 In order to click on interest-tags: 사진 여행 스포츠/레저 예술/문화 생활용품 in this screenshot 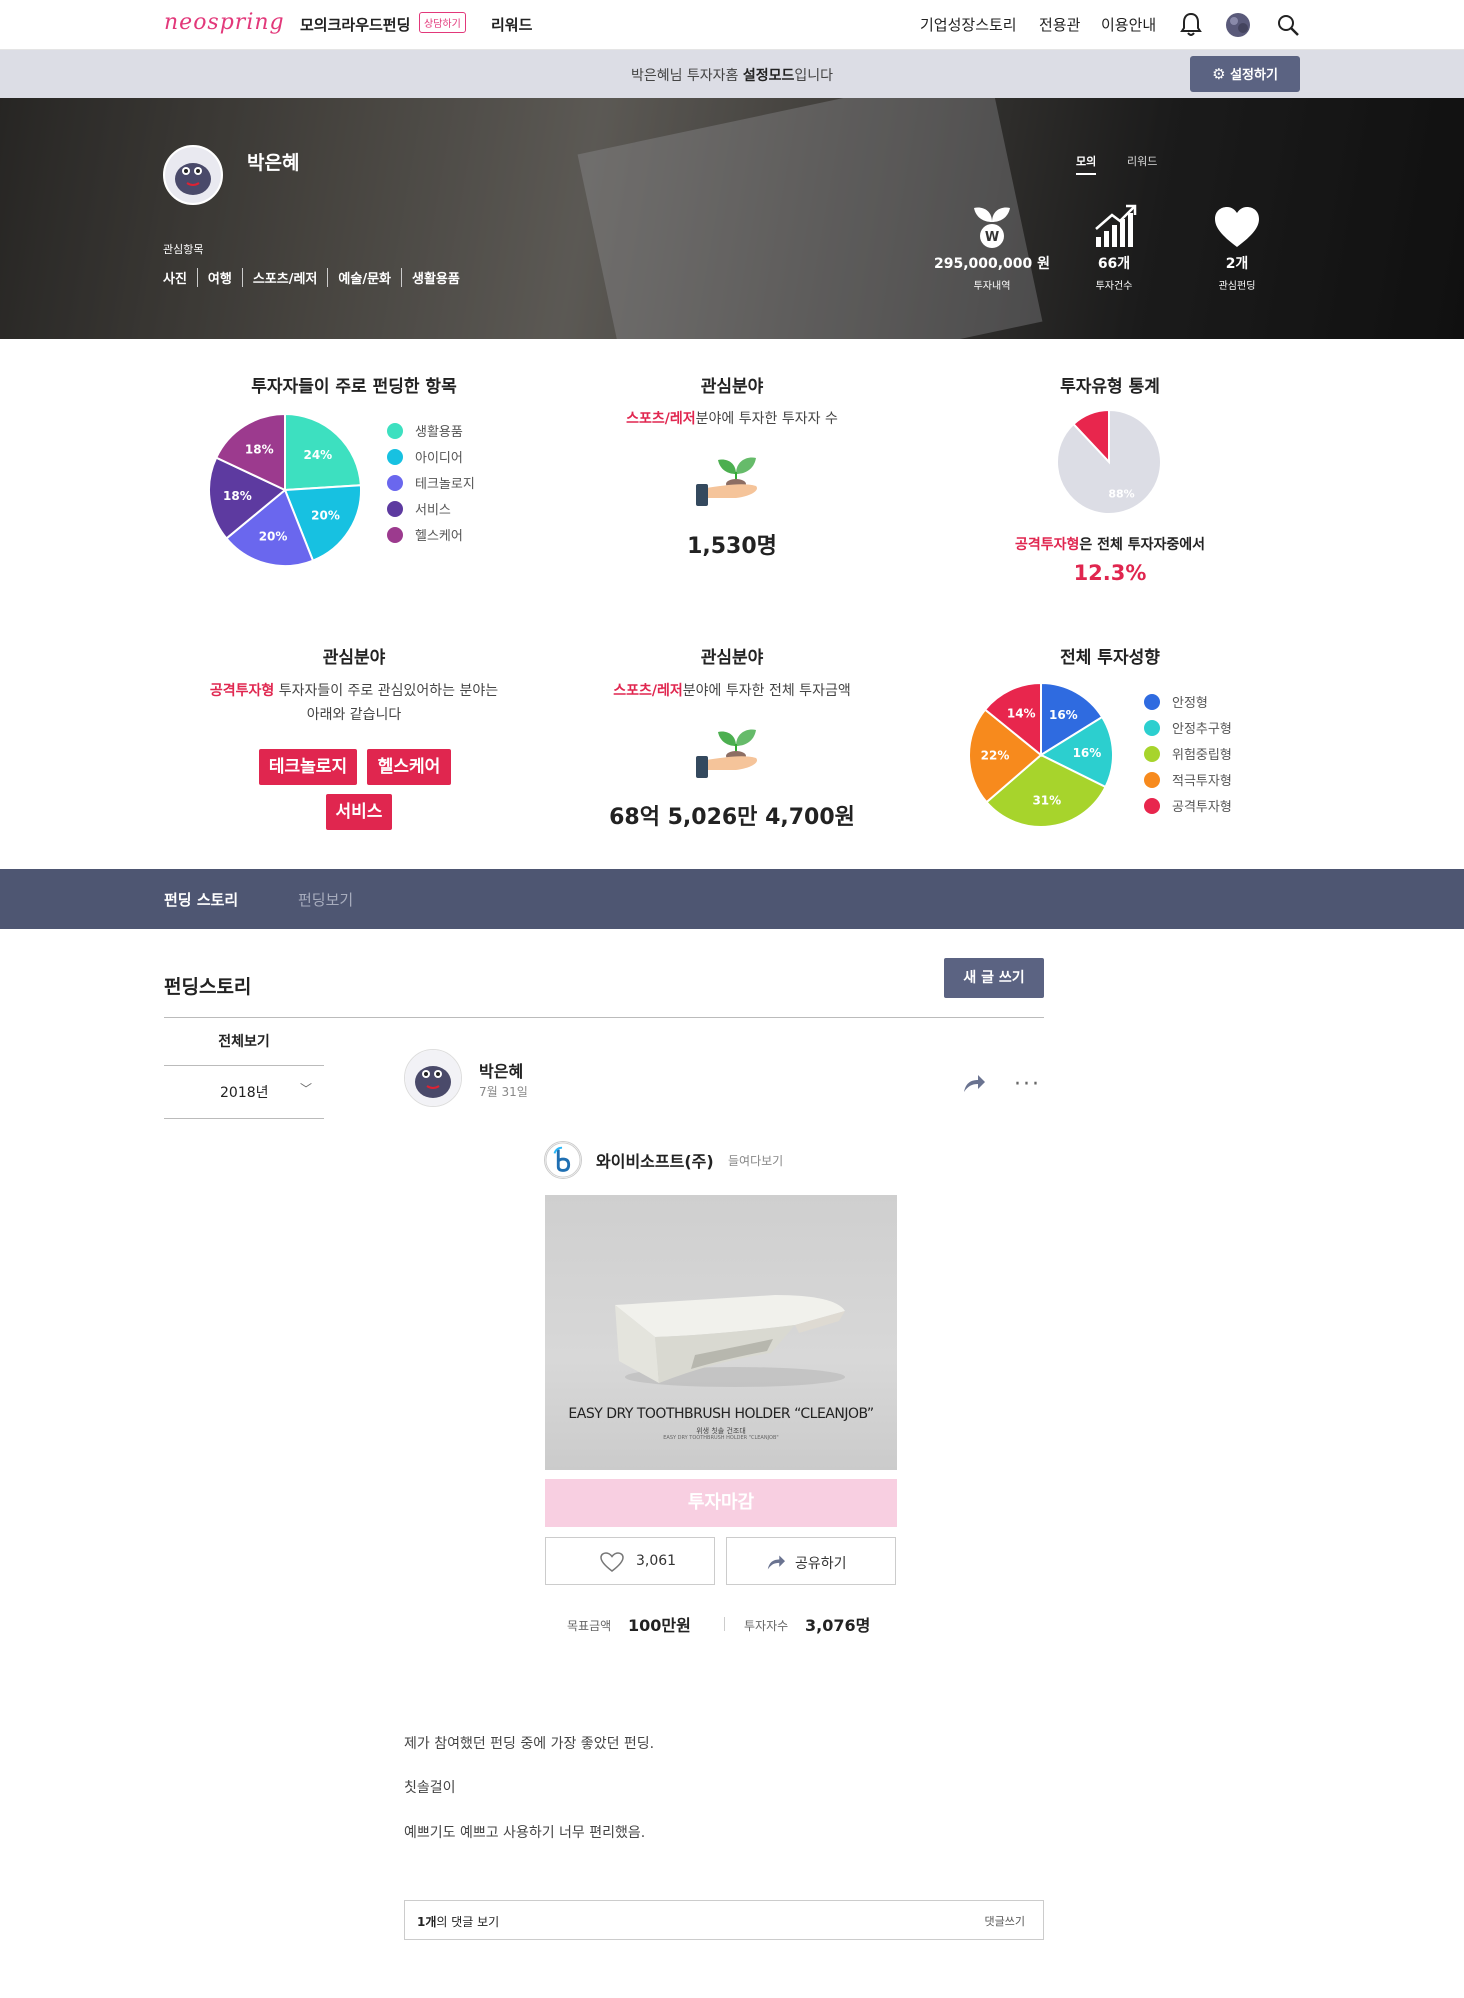, I will do `click(316, 277)`.